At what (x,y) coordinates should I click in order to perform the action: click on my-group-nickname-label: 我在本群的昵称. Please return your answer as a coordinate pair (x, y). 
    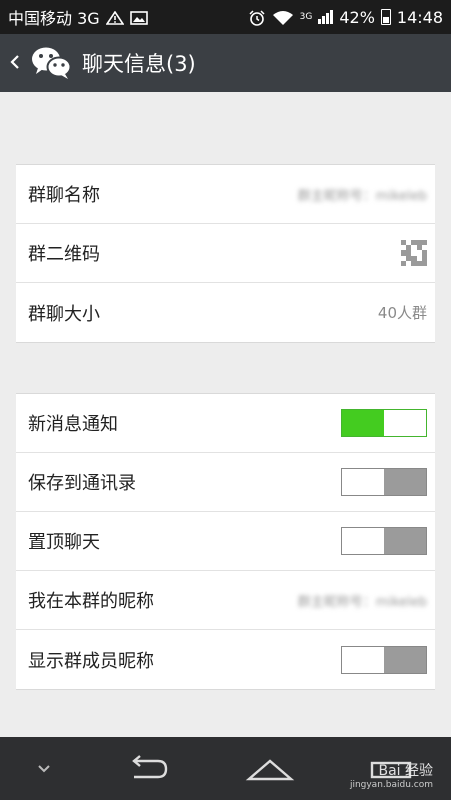
    Looking at the image, I should click on (91, 601).